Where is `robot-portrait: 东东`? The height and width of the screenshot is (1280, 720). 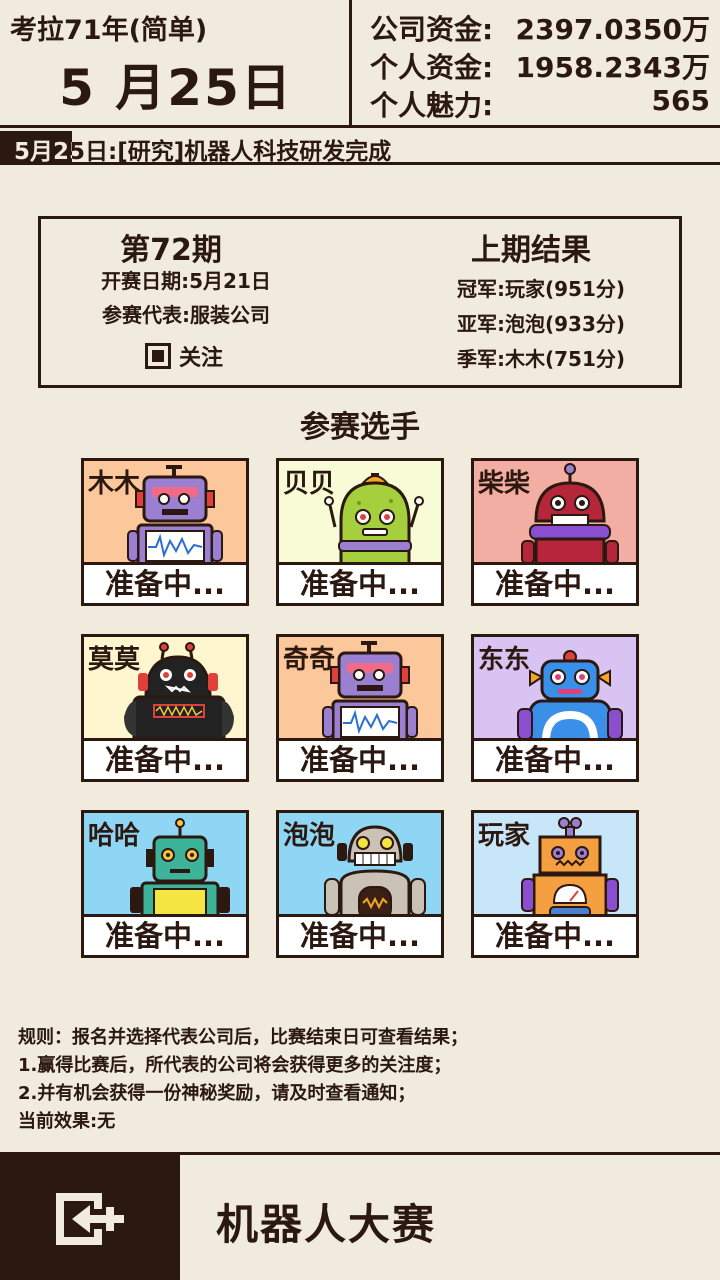
robot-portrait: 东东 is located at coordinates (555, 689).